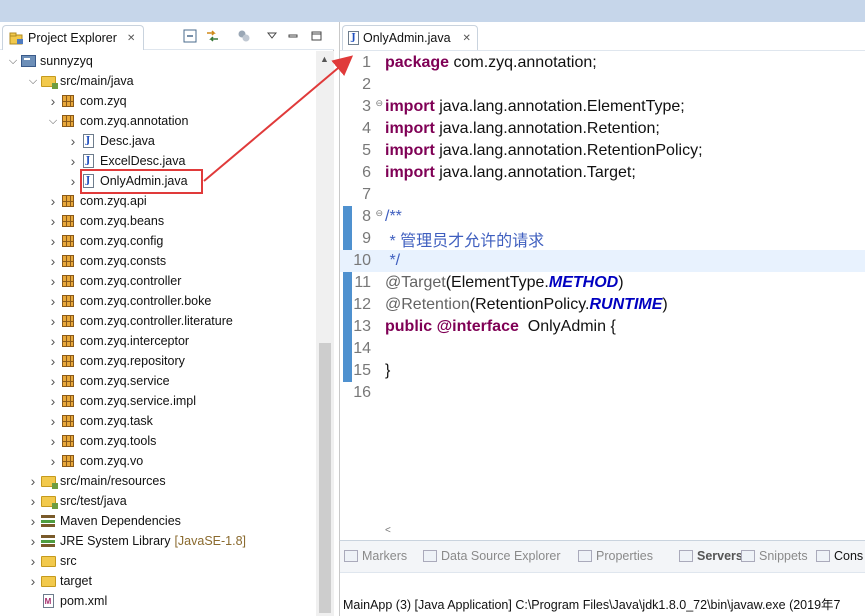 This screenshot has width=865, height=616. I want to click on code-line: 4 import java.lang.annotation.Retention;, so click(602, 129).